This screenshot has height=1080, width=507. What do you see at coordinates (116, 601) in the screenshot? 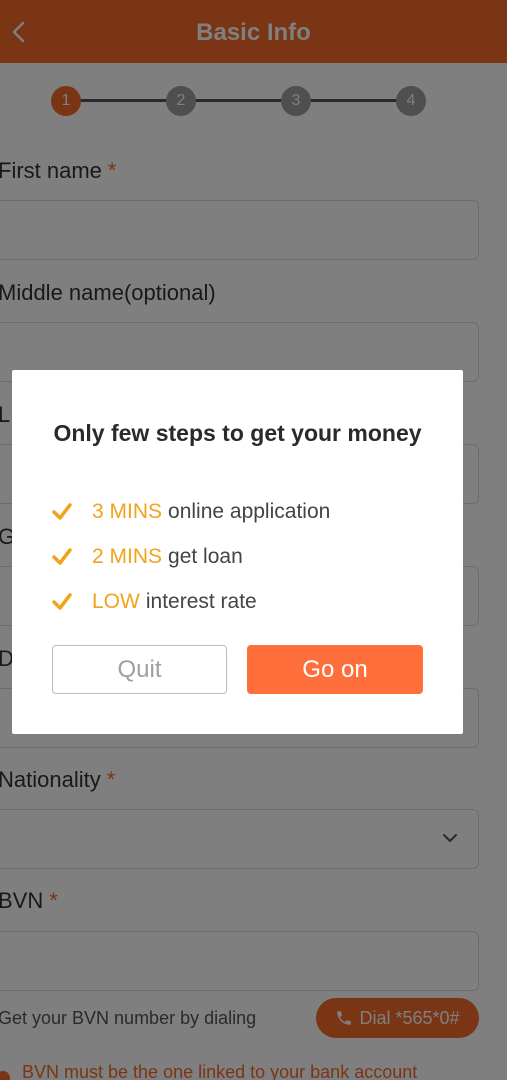
I see `bullet-highlight: LOW` at bounding box center [116, 601].